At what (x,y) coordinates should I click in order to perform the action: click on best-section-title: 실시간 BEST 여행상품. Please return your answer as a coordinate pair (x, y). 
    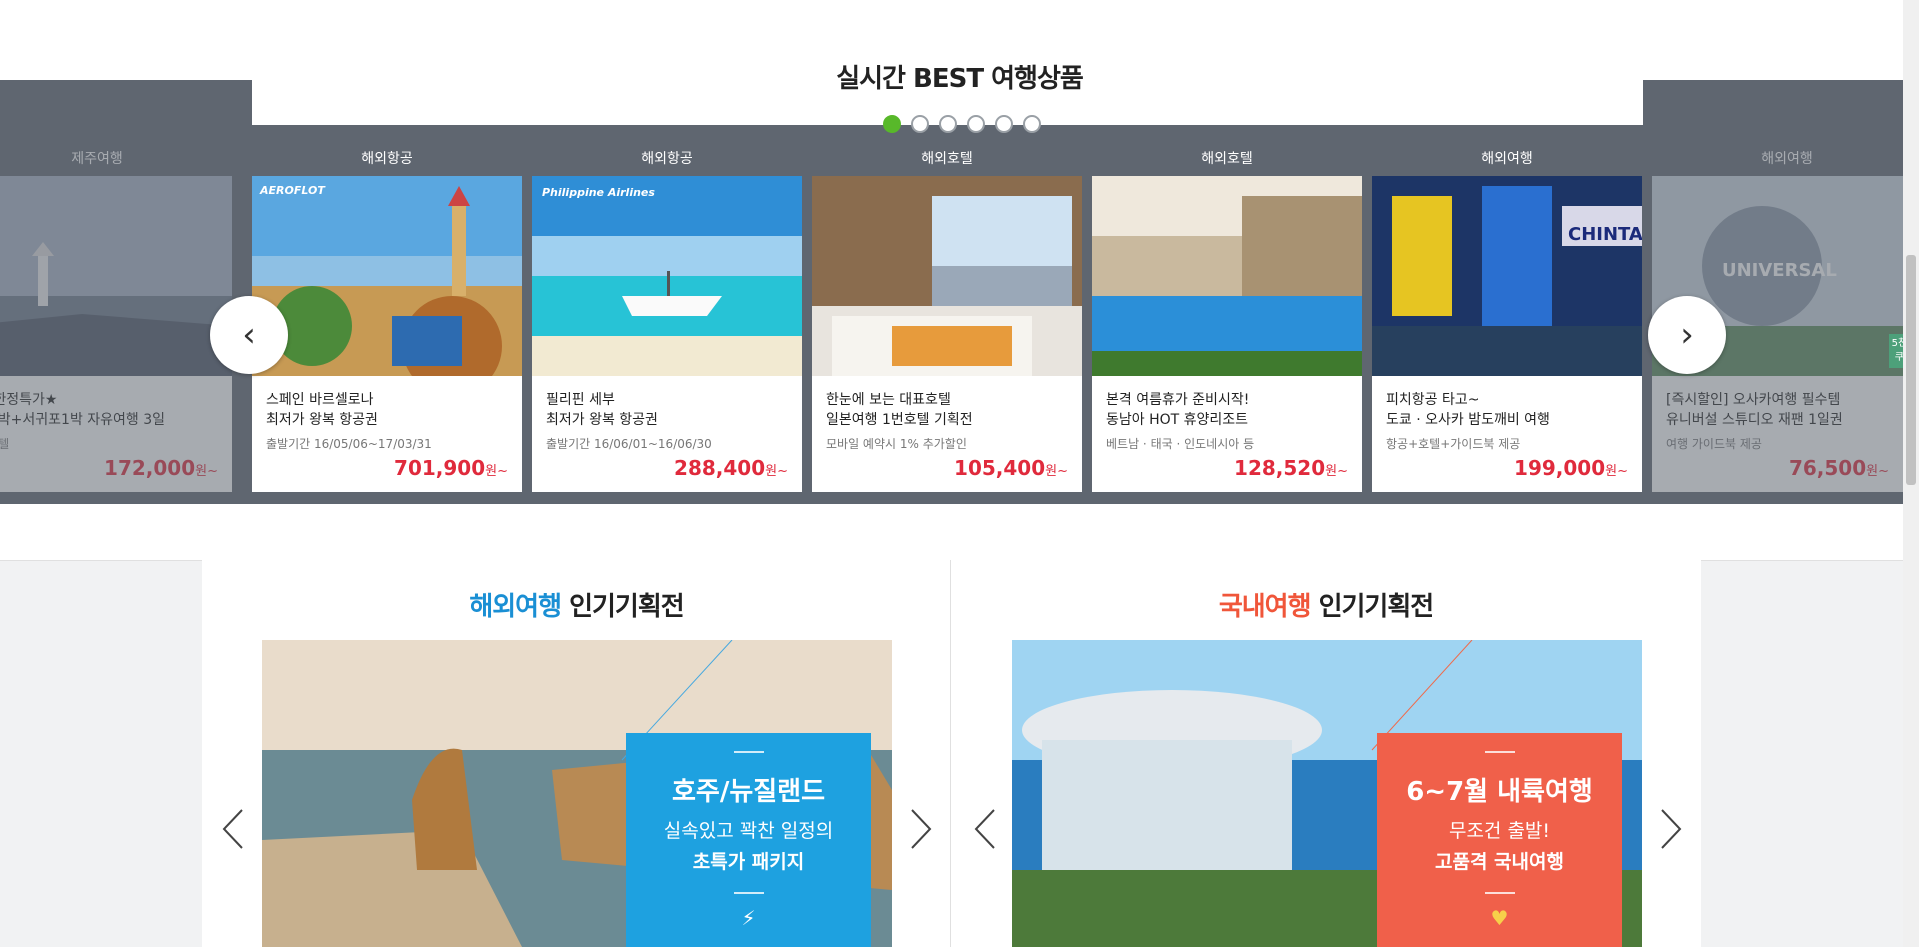
    Looking at the image, I should click on (960, 79).